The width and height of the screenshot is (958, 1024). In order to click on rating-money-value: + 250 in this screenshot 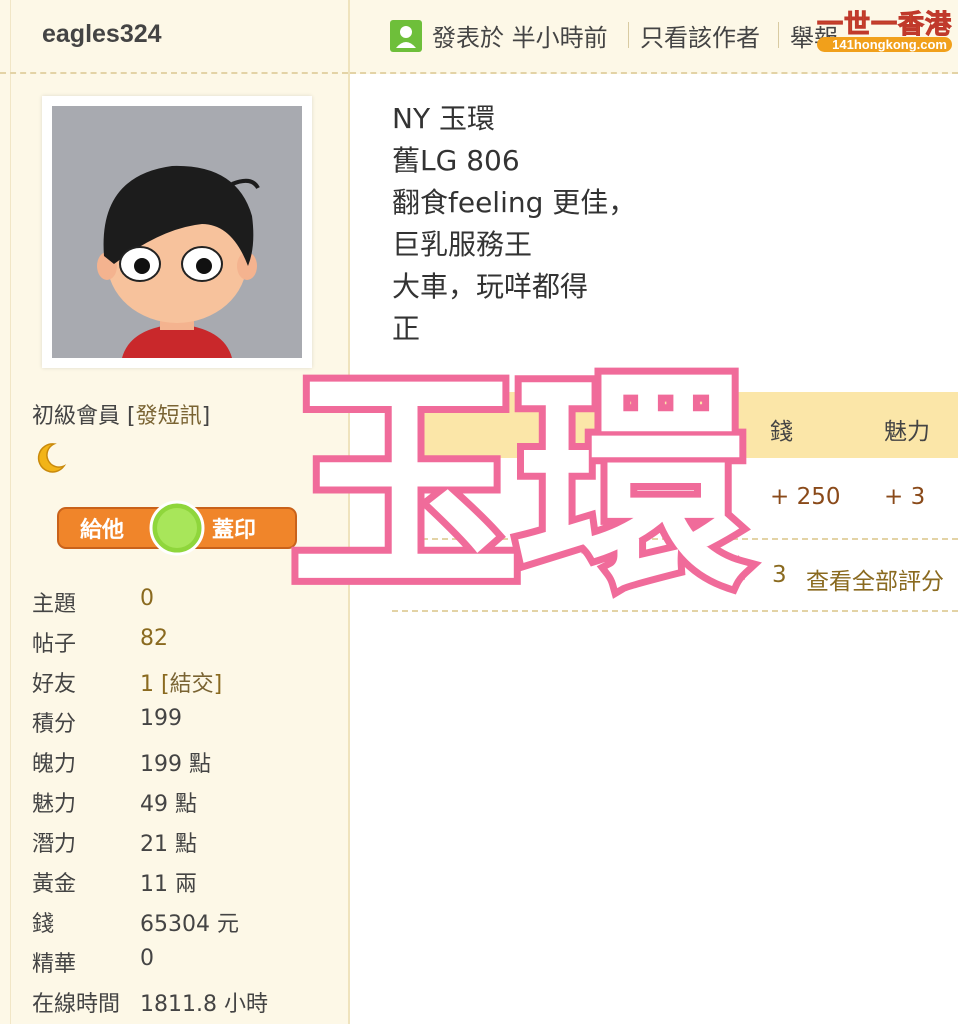, I will do `click(805, 497)`.